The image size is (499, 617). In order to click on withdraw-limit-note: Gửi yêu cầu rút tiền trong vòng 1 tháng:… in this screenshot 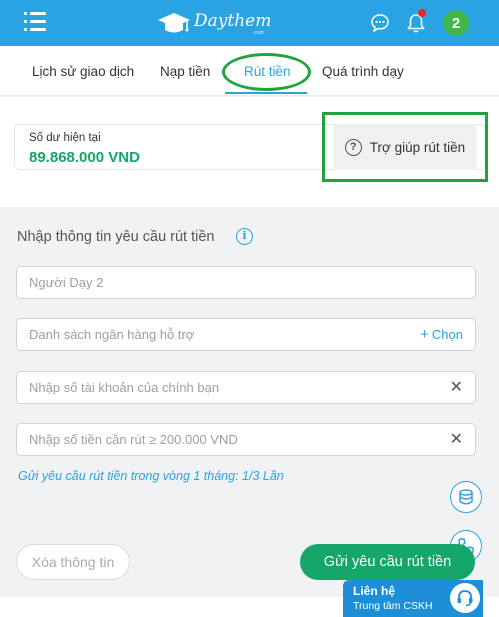, I will do `click(151, 476)`.